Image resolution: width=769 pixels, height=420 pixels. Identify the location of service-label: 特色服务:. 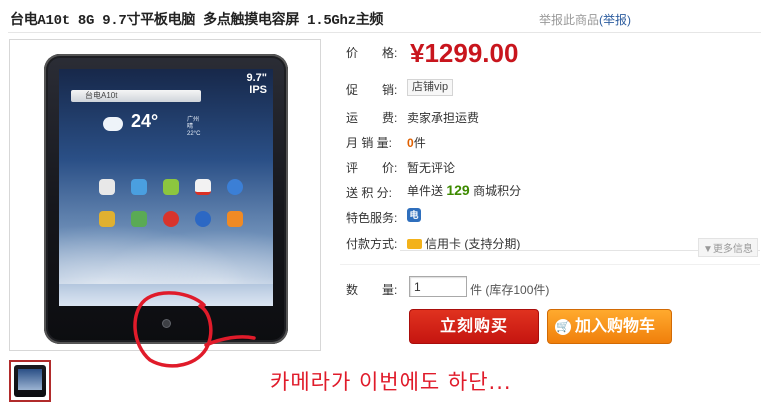
(372, 218).